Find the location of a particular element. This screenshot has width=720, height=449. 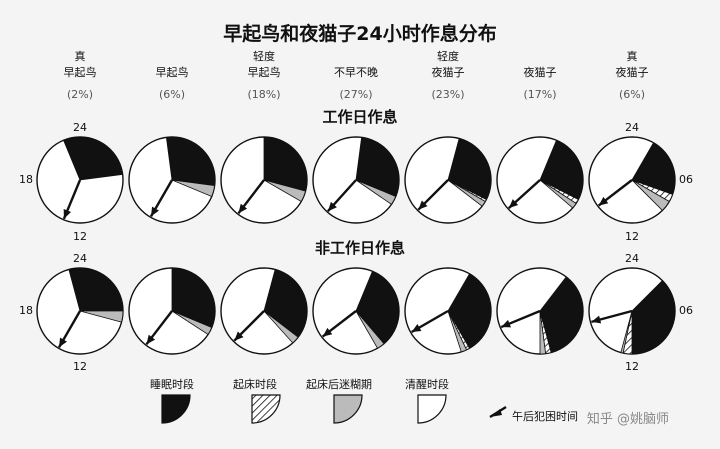

category-percent: (18%) is located at coordinates (263, 94).